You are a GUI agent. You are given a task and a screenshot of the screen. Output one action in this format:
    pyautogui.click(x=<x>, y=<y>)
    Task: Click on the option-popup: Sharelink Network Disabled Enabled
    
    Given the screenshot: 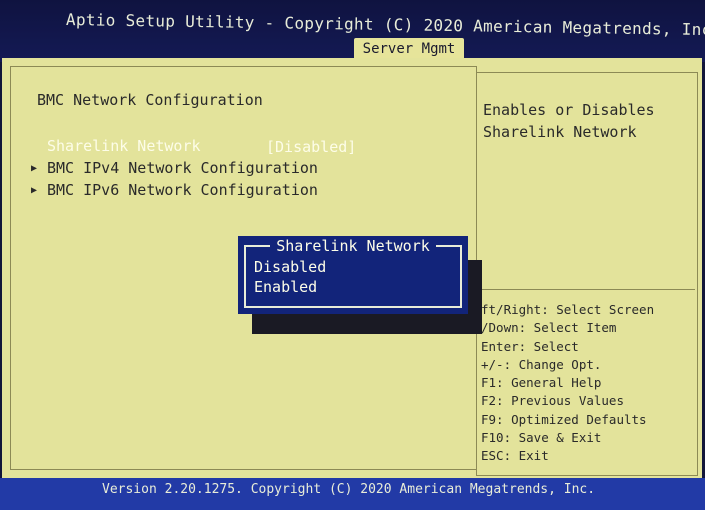 What is the action you would take?
    pyautogui.click(x=353, y=275)
    